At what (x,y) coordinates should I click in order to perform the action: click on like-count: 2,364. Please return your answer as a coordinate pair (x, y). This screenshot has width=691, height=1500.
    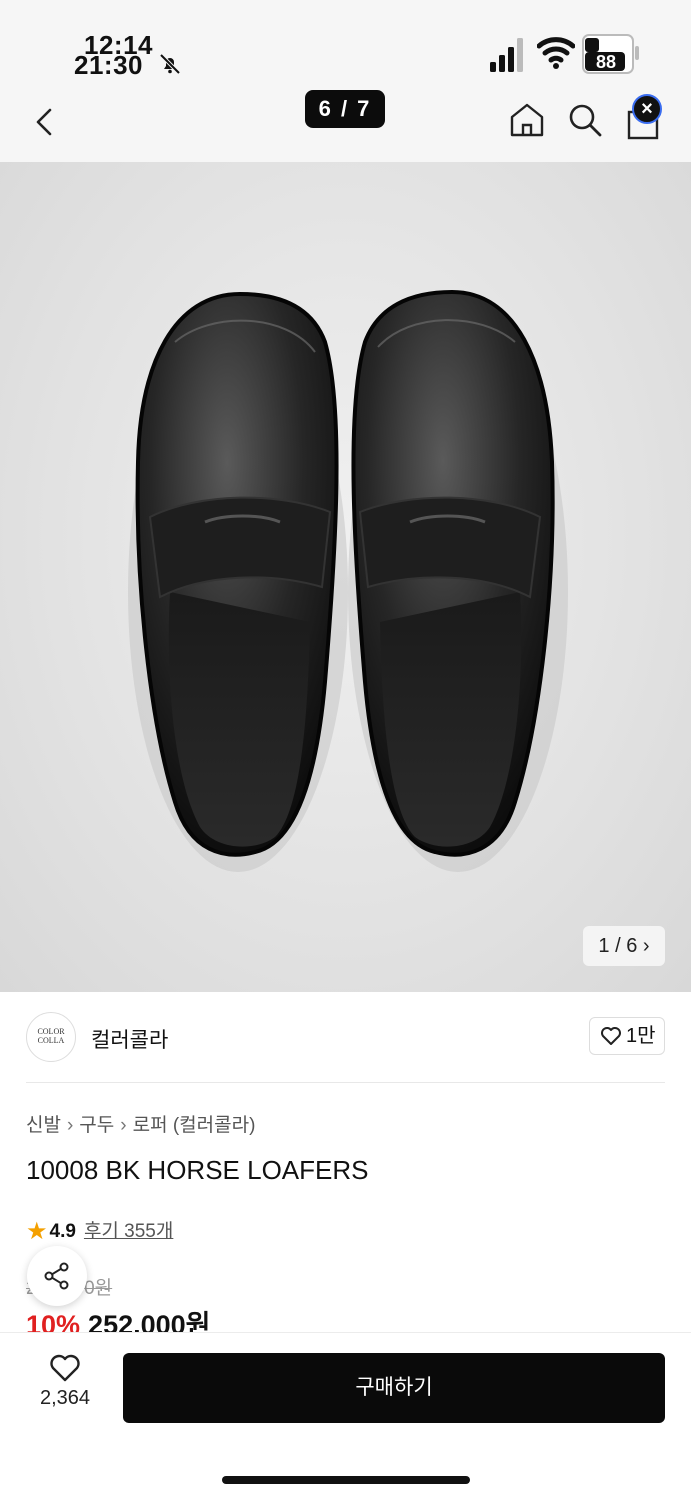
    Looking at the image, I should click on (65, 1398).